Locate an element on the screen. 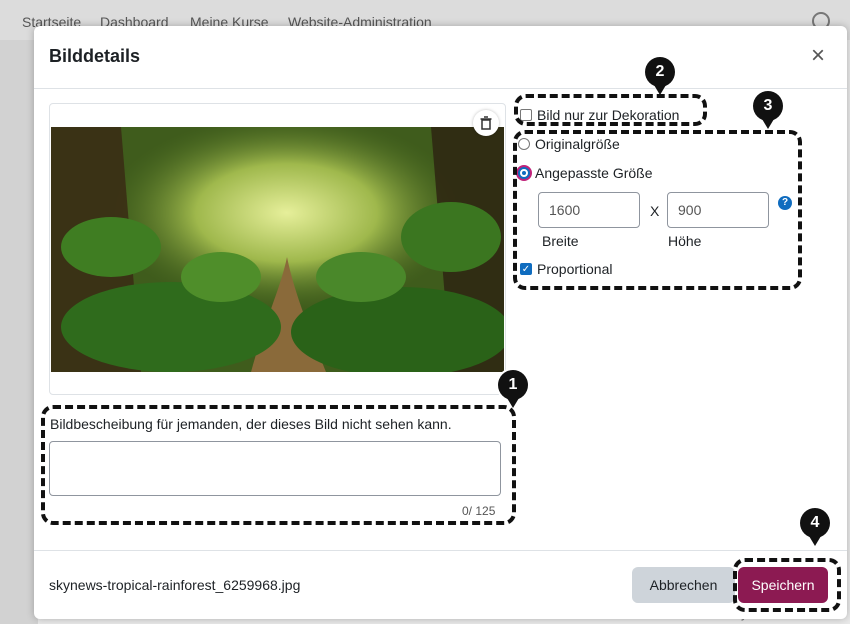 The height and width of the screenshot is (624, 850). proportional-option: ✓ Proportional is located at coordinates (566, 269).